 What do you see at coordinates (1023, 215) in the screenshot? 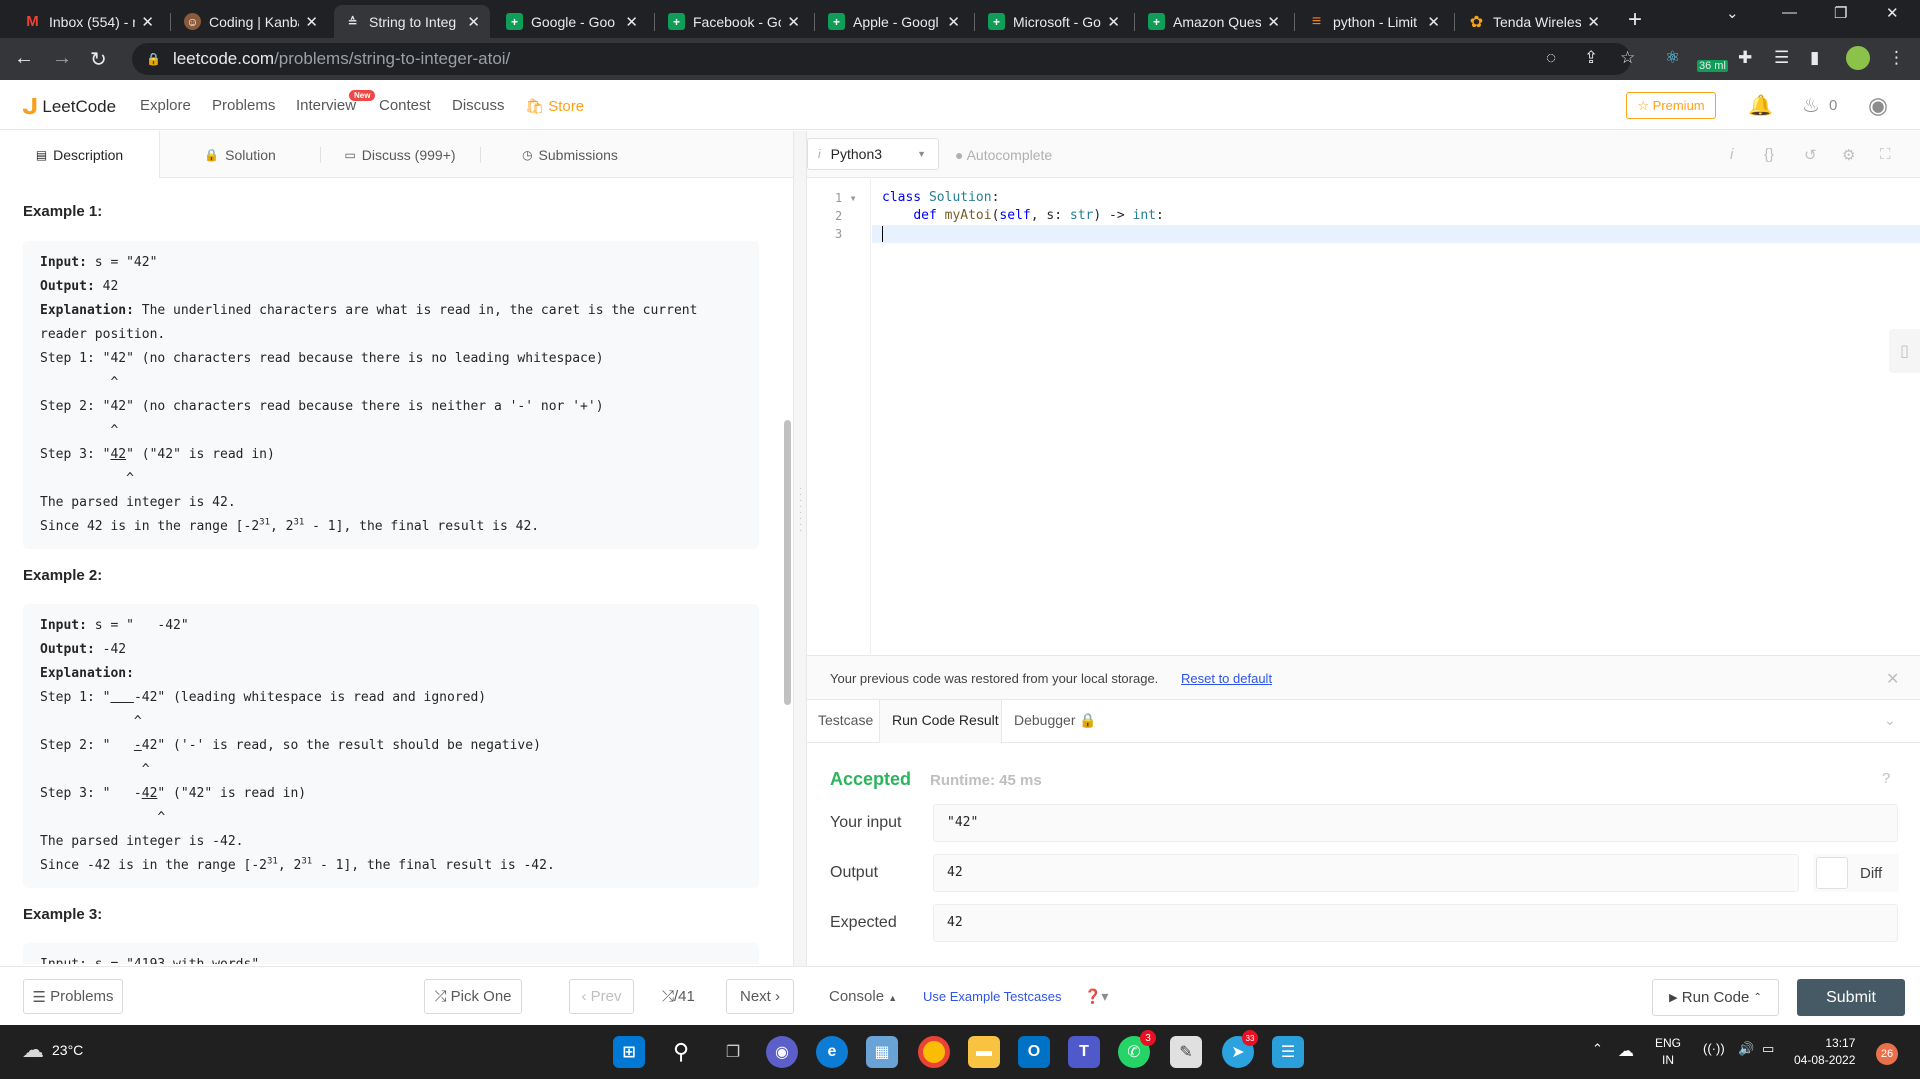
I see `code-line-2: def myAtoi(self, s: str) -> int:` at bounding box center [1023, 215].